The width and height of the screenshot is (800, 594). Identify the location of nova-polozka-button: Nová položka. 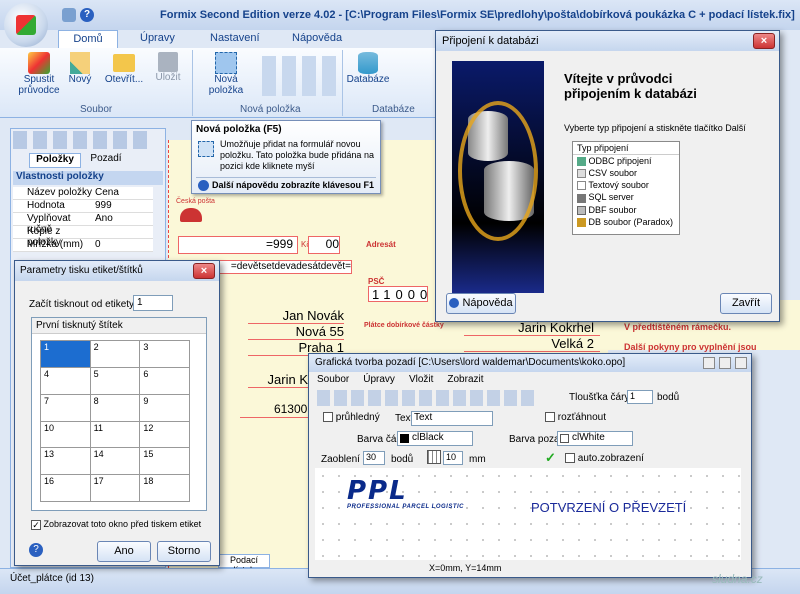
(226, 76).